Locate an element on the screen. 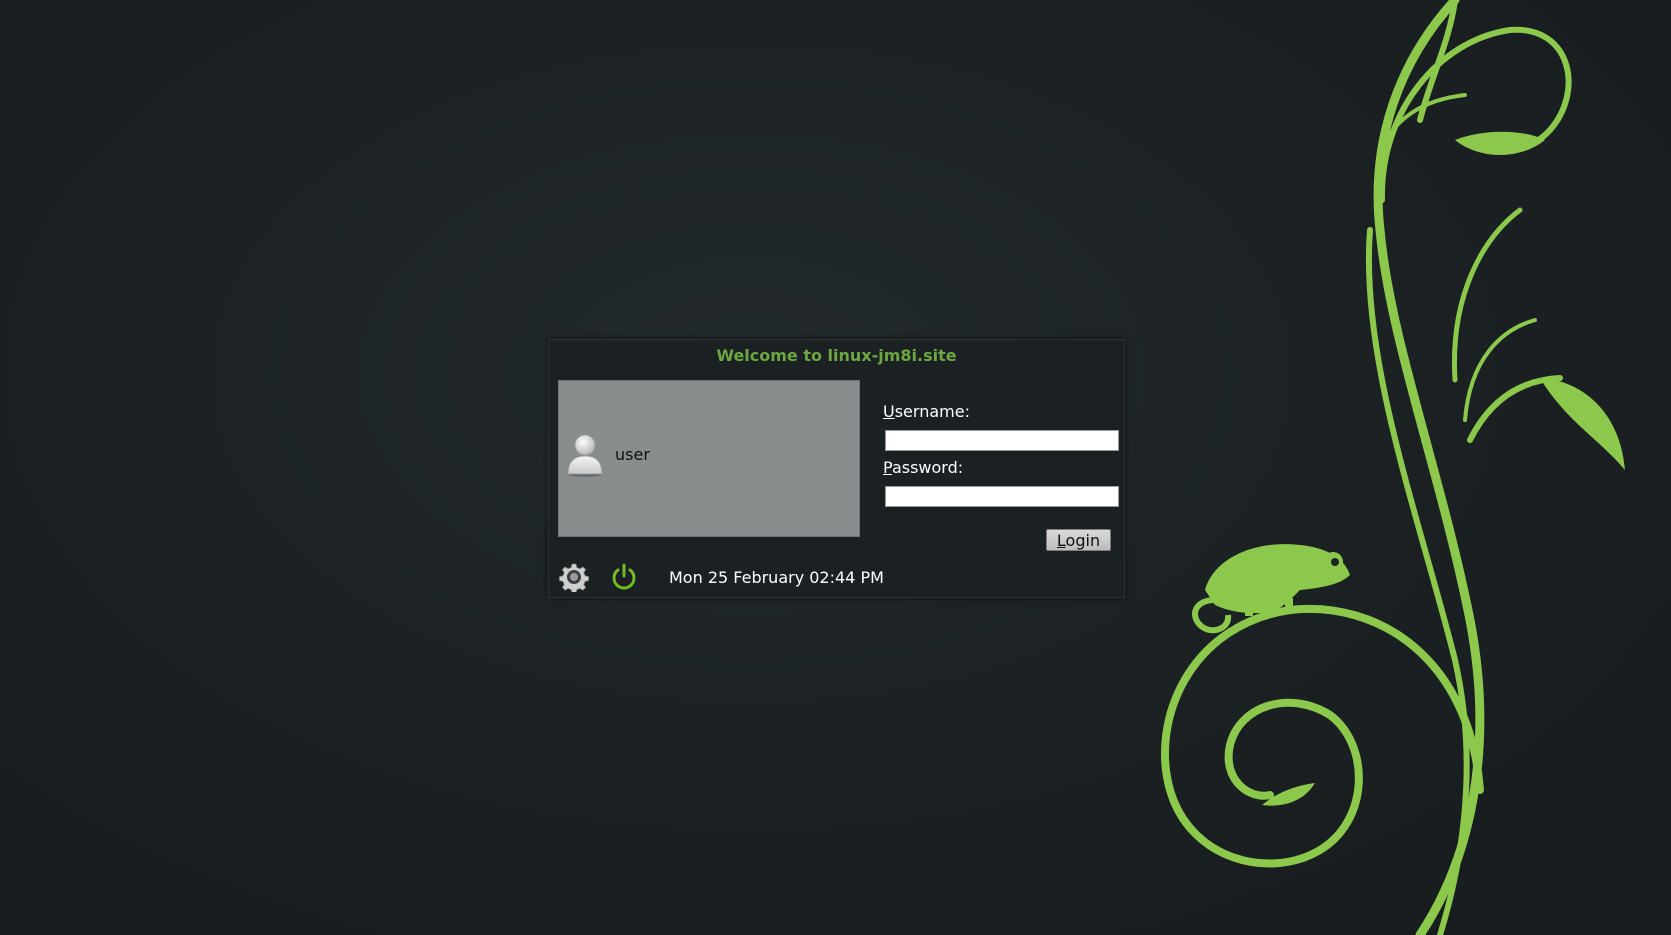 The image size is (1671, 935). dialog-title: Welcome to linux-jm8i.site is located at coordinates (836, 355).